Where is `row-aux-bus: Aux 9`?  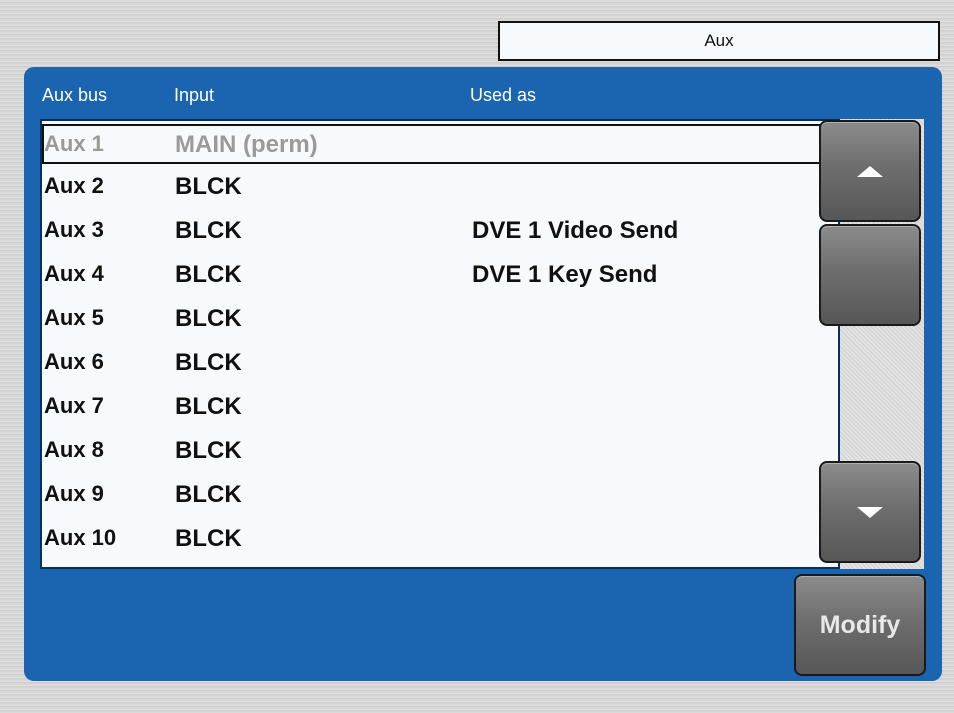
row-aux-bus: Aux 9 is located at coordinates (74, 493).